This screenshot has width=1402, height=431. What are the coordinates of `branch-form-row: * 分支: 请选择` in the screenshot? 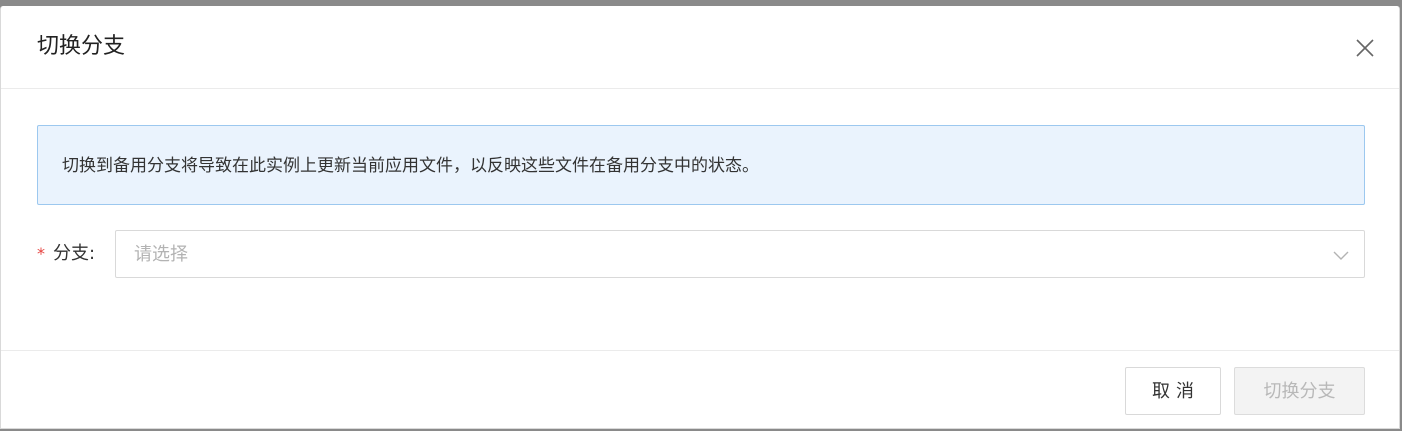 It's located at (701, 254).